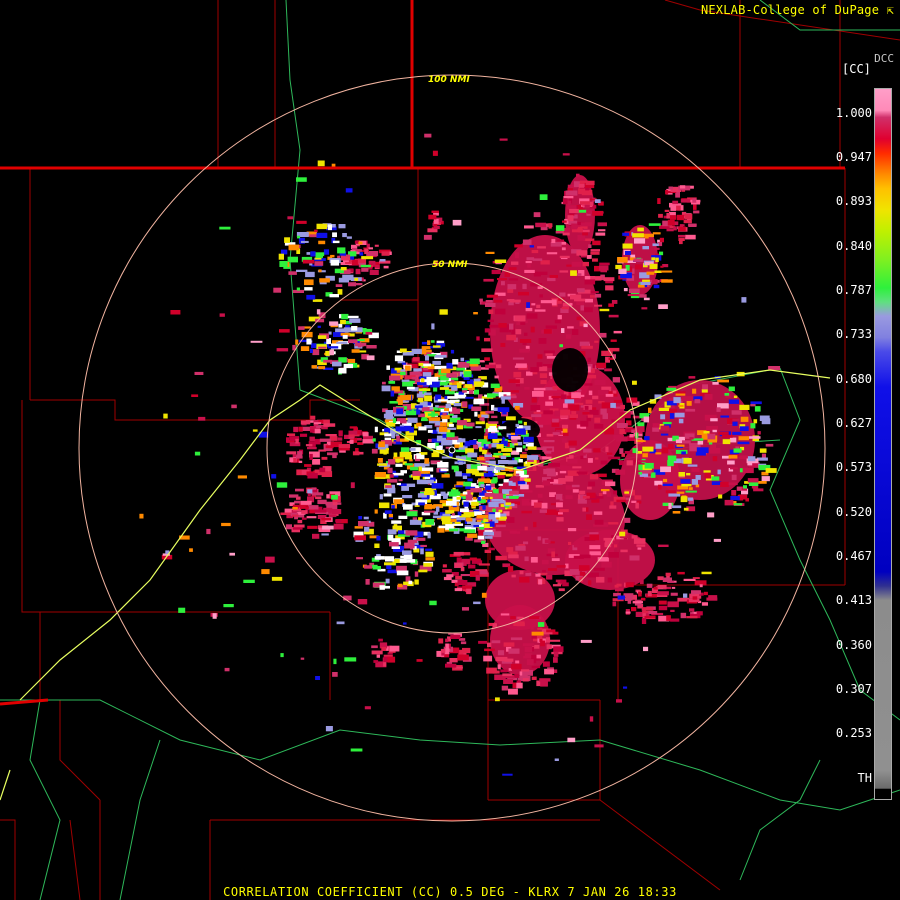 Image resolution: width=900 pixels, height=900 pixels. I want to click on legend-tick: 0.733, so click(853, 334).